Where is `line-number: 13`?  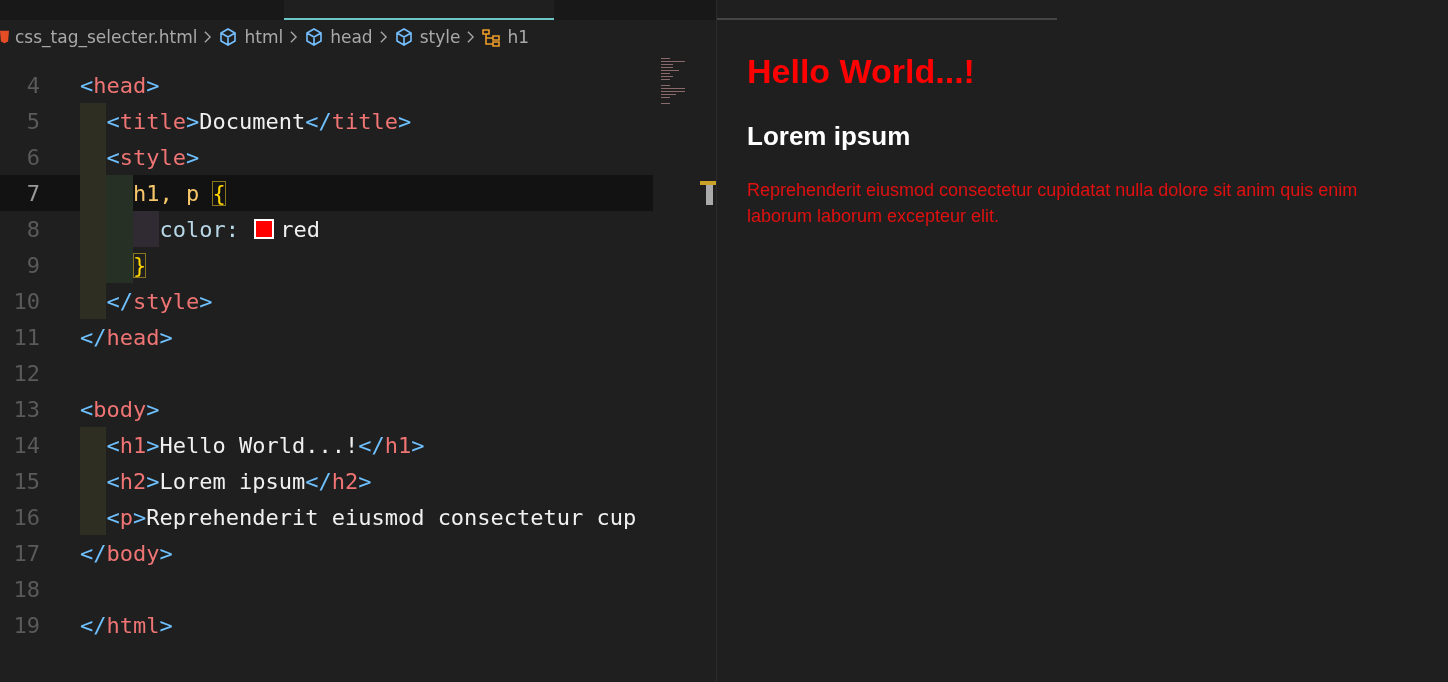
line-number: 13 is located at coordinates (26, 409).